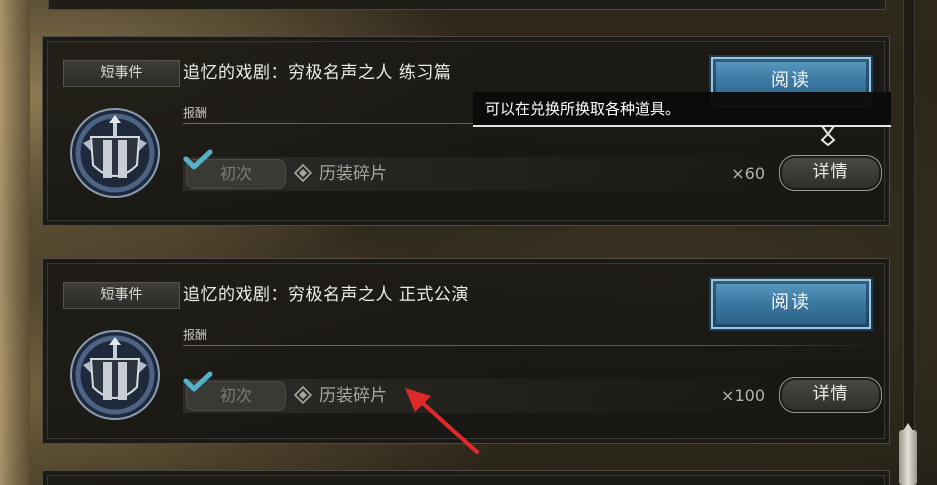  I want to click on reward-quantity: ×100, so click(743, 395).